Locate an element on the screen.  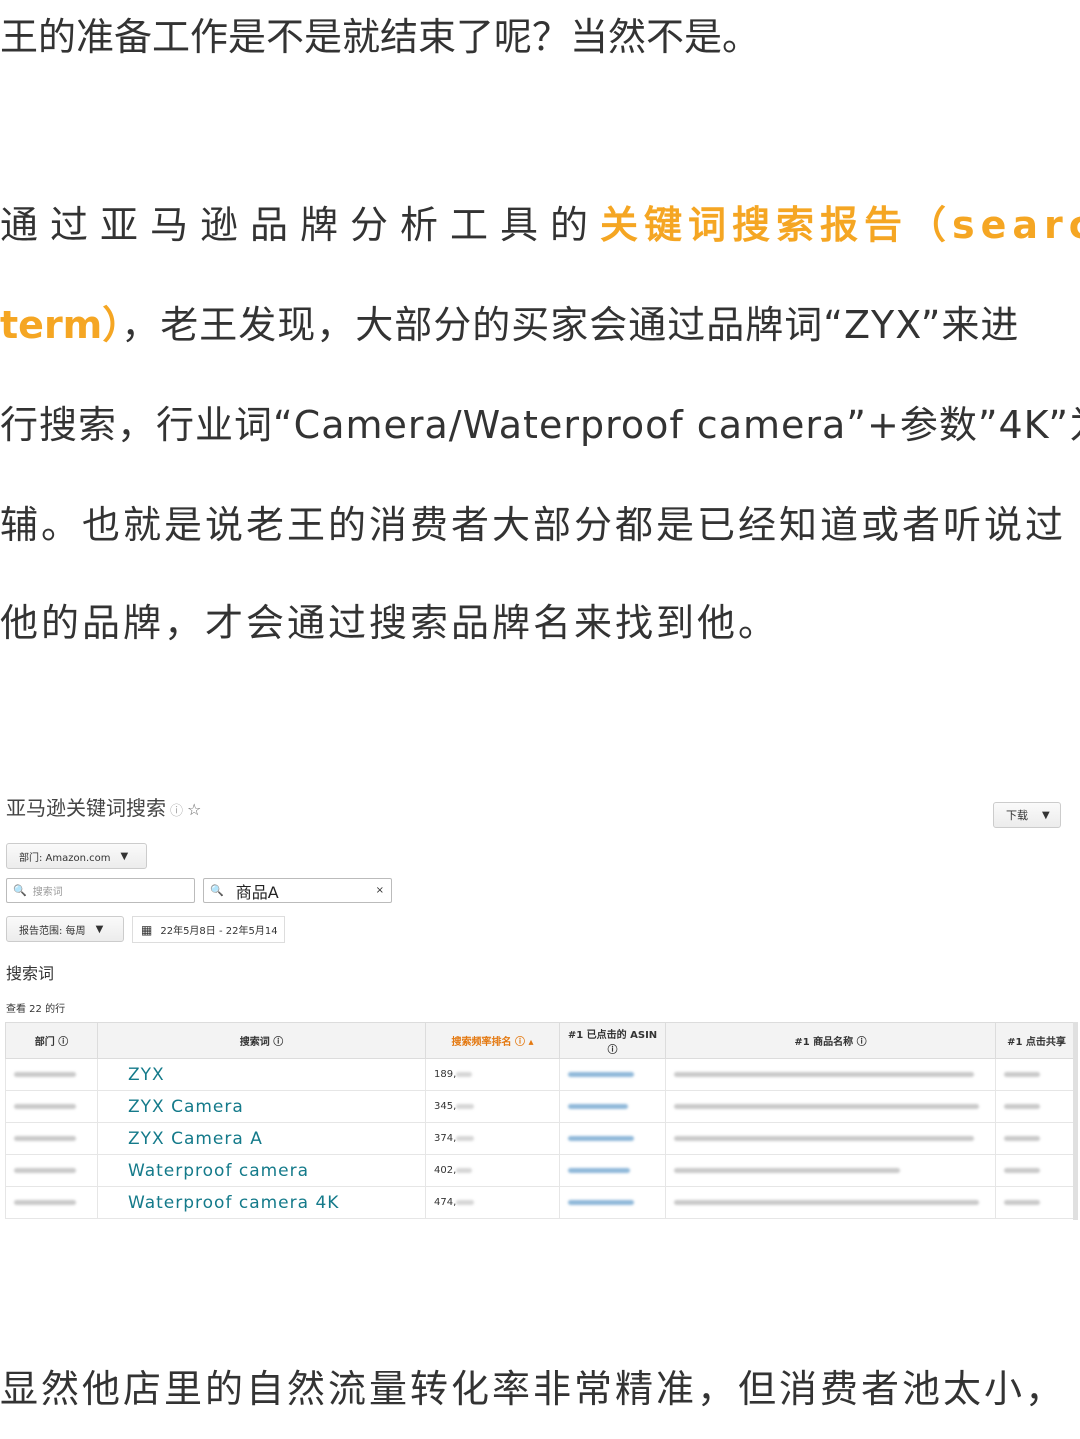
rows-count: 查看 22 的行 is located at coordinates (36, 1009).